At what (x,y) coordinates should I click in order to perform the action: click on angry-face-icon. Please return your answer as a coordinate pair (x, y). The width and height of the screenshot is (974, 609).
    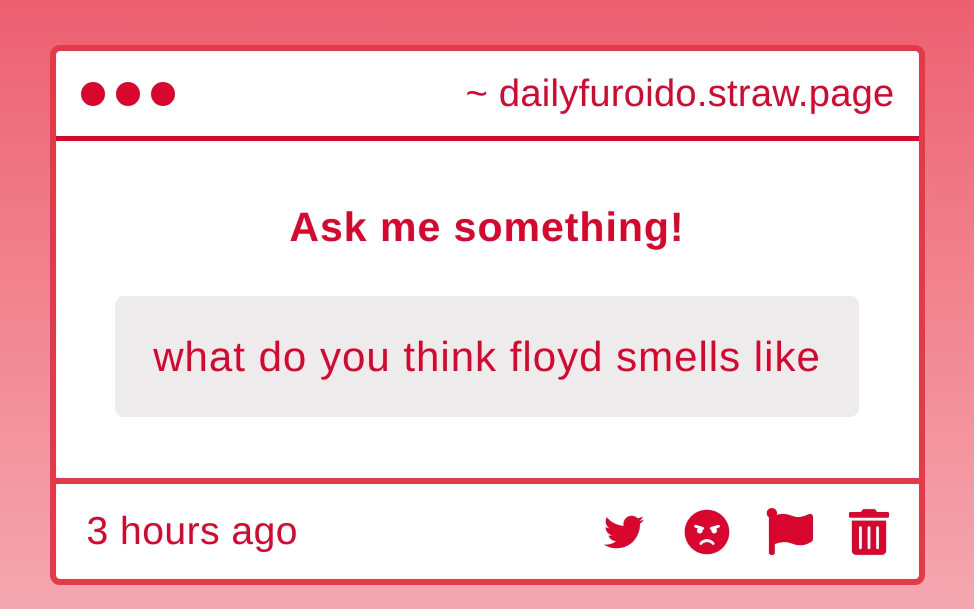
    Looking at the image, I should click on (707, 531).